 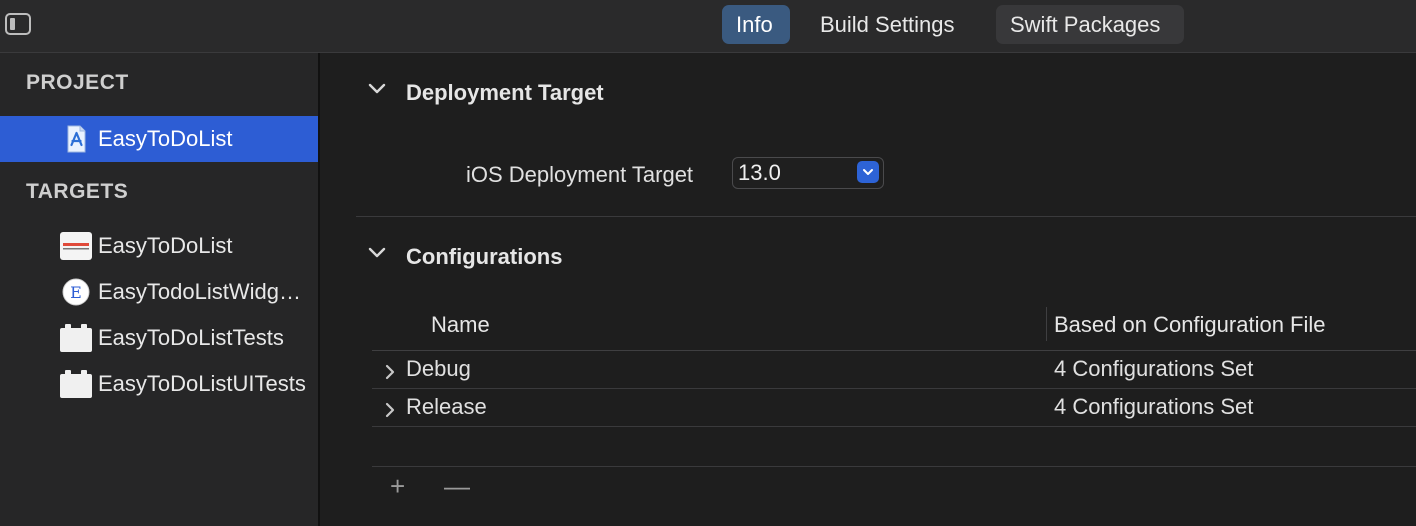 I want to click on tab-build-settings: Build Settings, so click(x=887, y=24).